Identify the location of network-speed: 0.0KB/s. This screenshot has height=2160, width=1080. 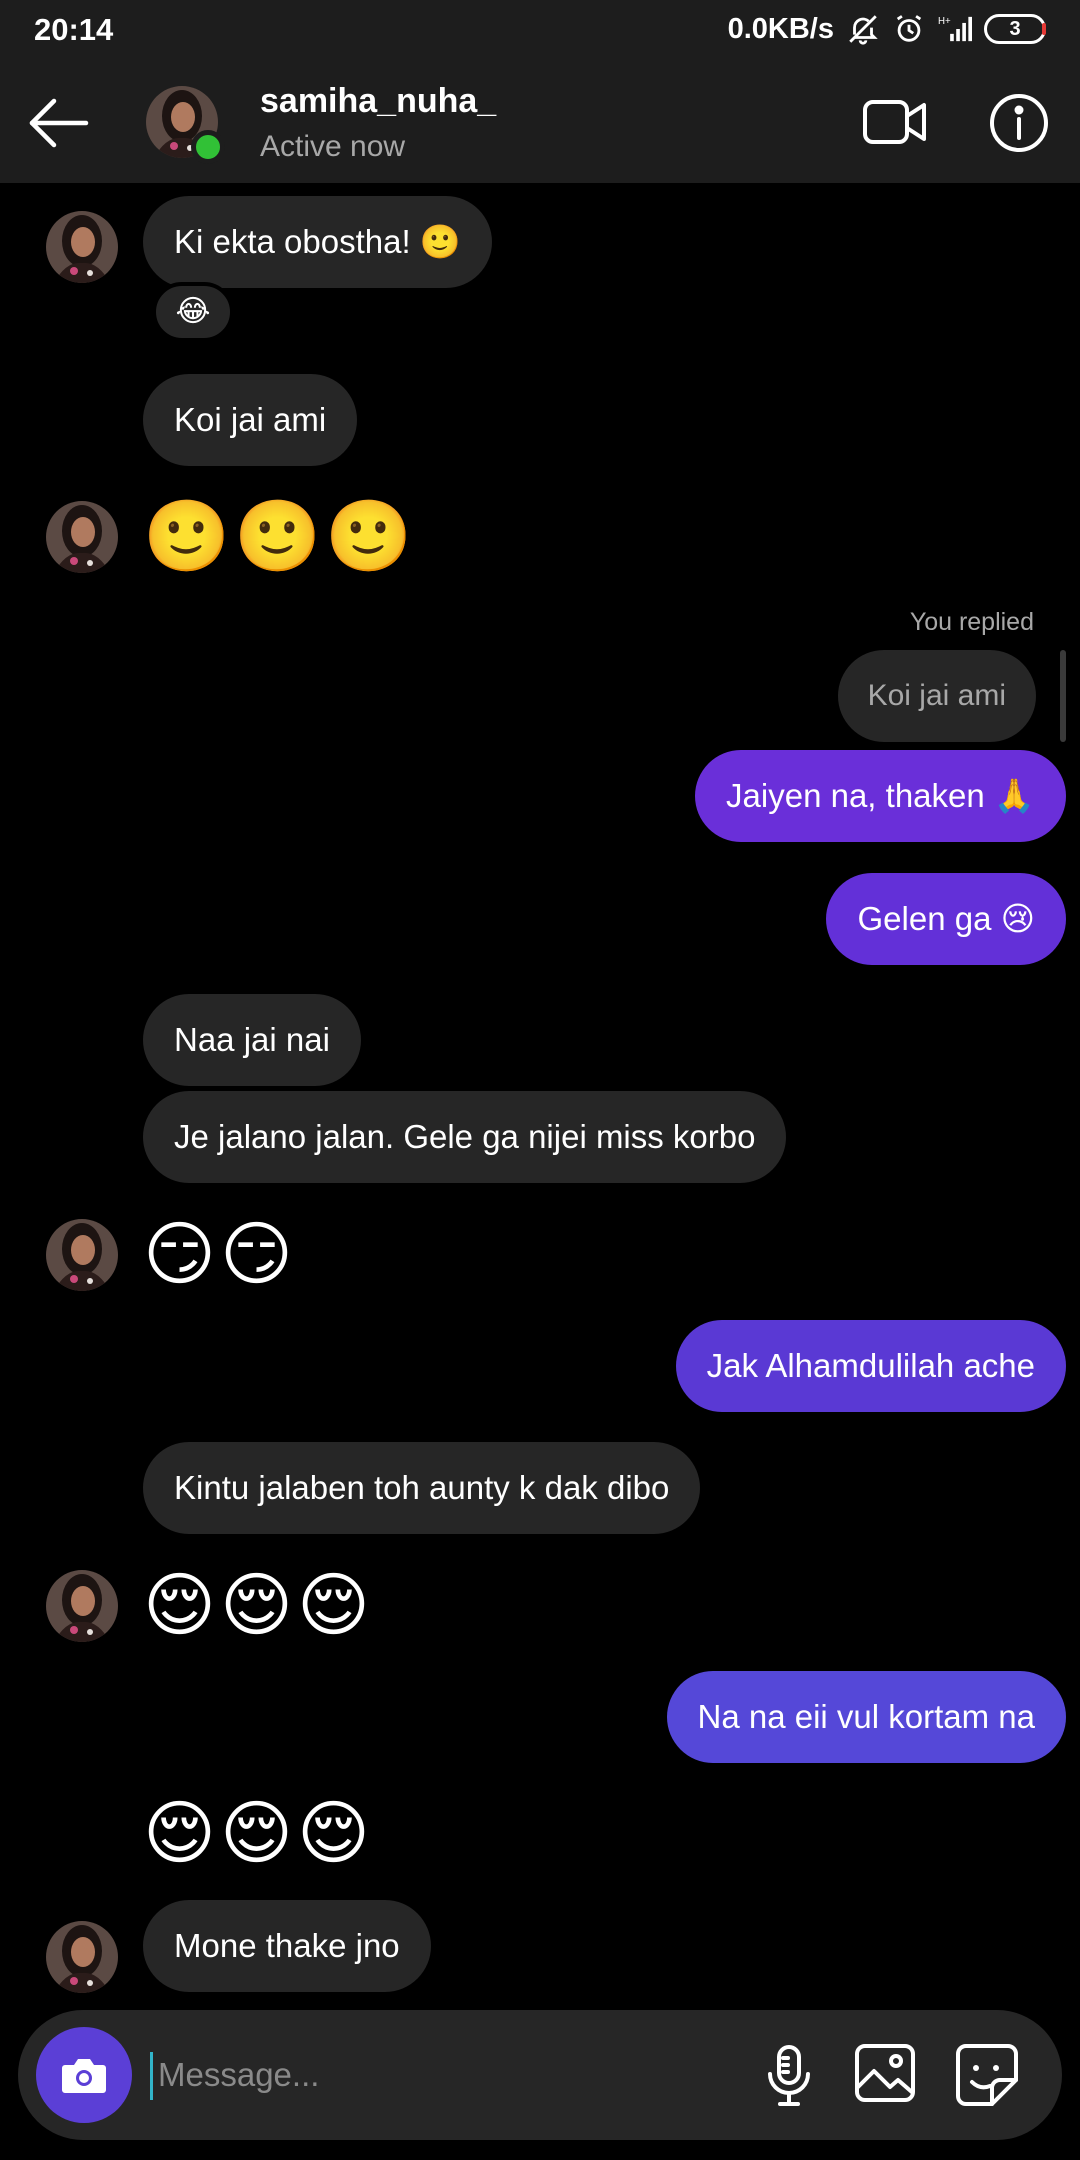
(780, 28).